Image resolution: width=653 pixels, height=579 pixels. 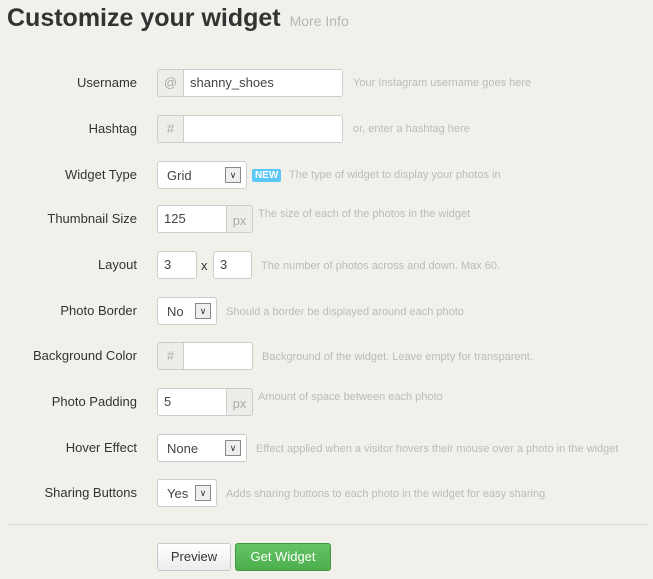 What do you see at coordinates (267, 175) in the screenshot?
I see `new-badge: NEW` at bounding box center [267, 175].